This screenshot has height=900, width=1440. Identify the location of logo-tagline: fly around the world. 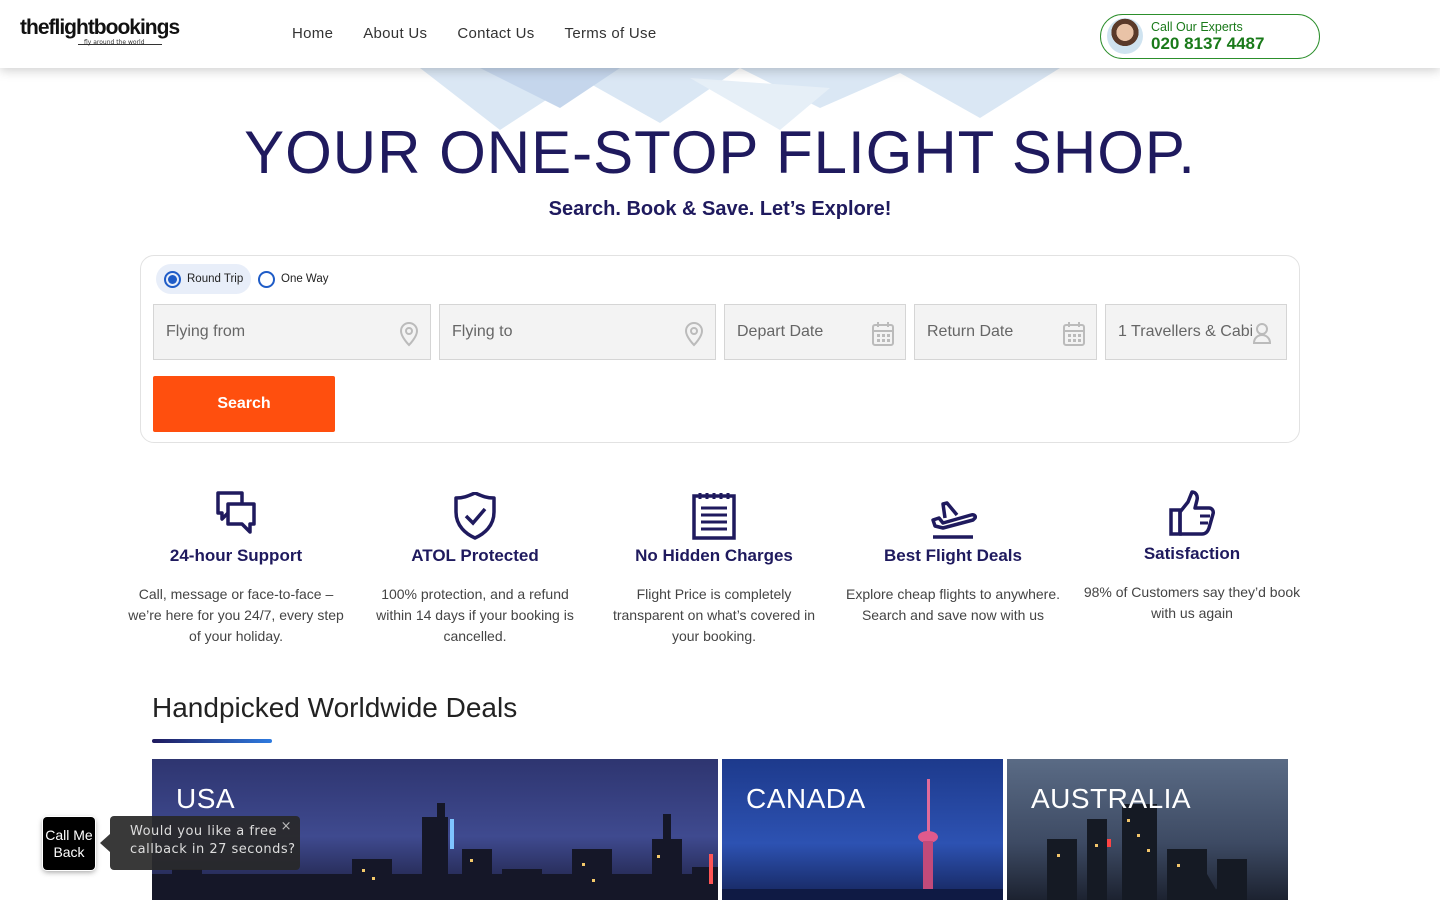
(114, 42).